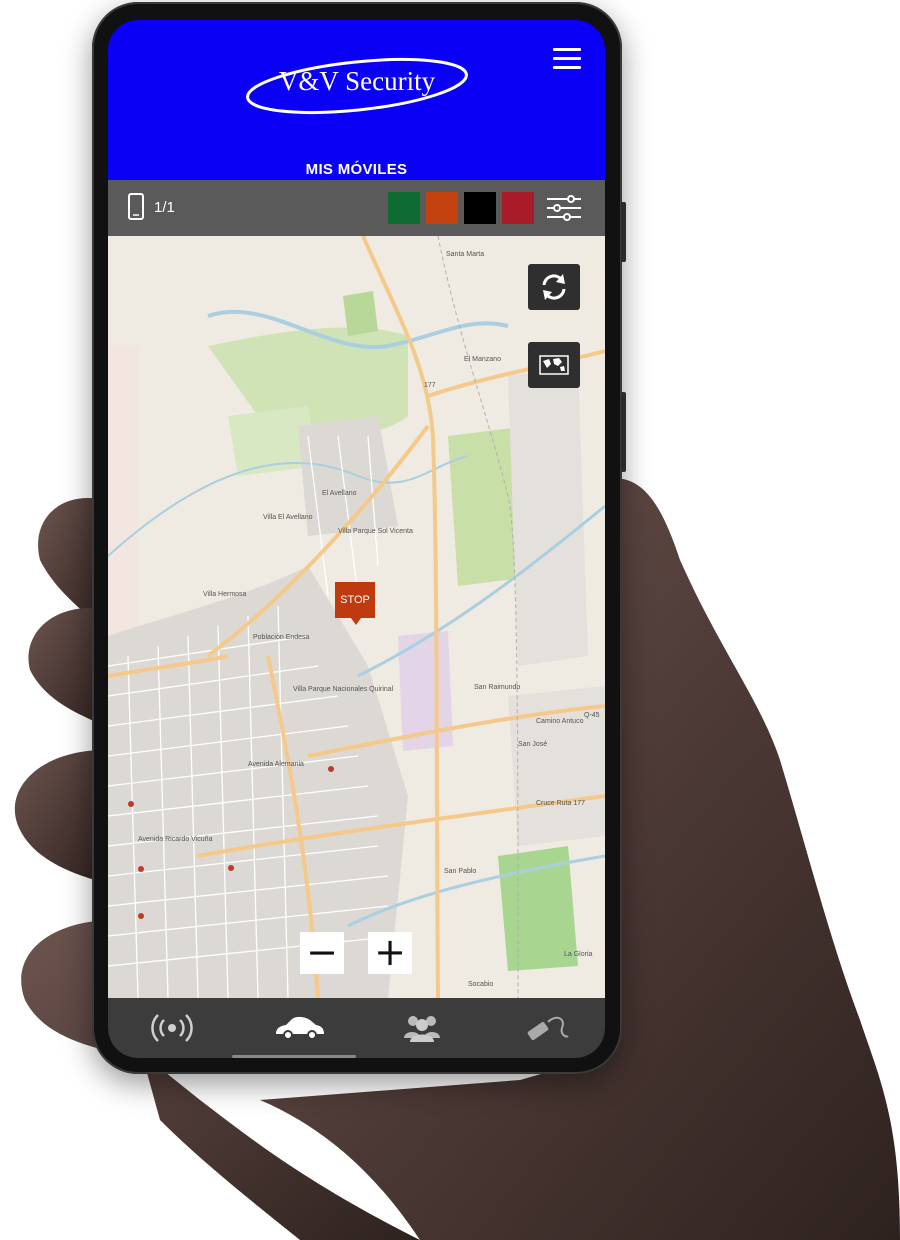 The height and width of the screenshot is (1240, 900). I want to click on nav-vehicles, so click(294, 1028).